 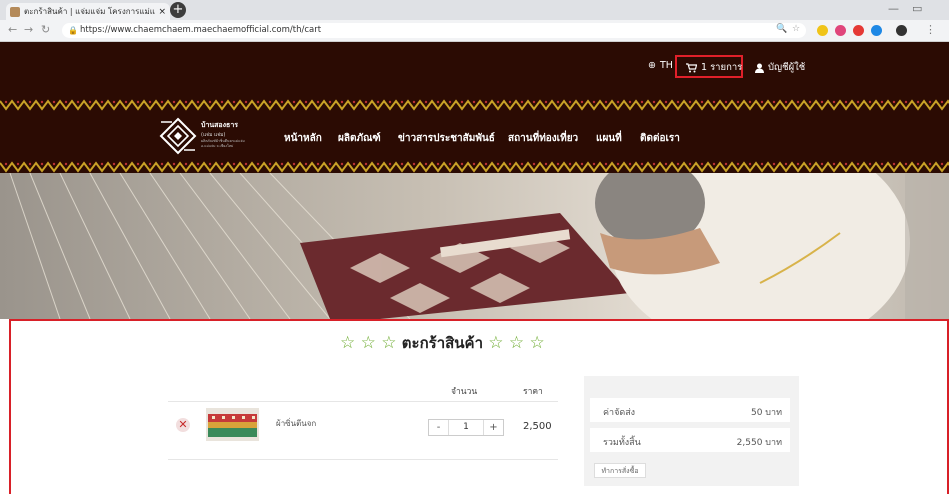 I want to click on nav-item-news: ข่าวสารประชาสัมพันธ์, so click(x=446, y=138).